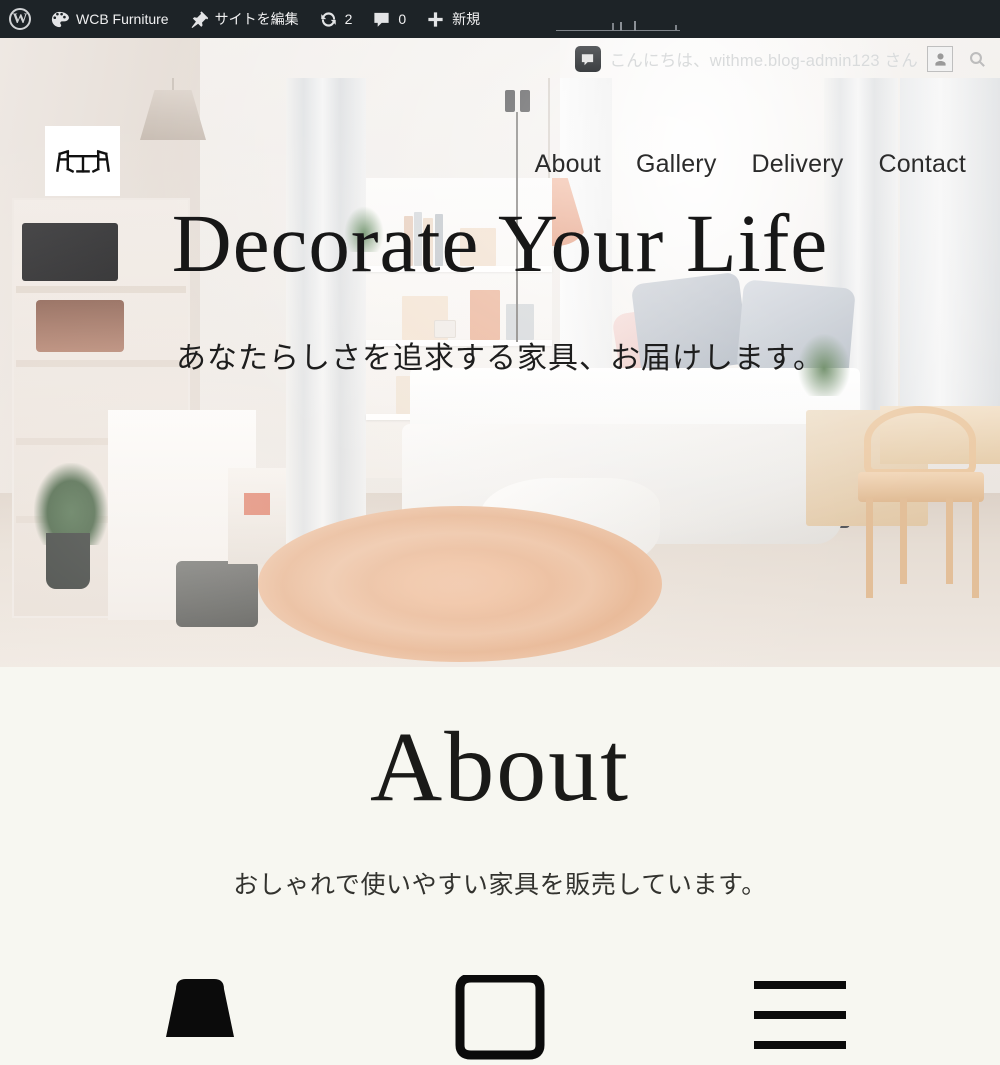  What do you see at coordinates (622, 26) in the screenshot?
I see `admin-bar-clipped-item` at bounding box center [622, 26].